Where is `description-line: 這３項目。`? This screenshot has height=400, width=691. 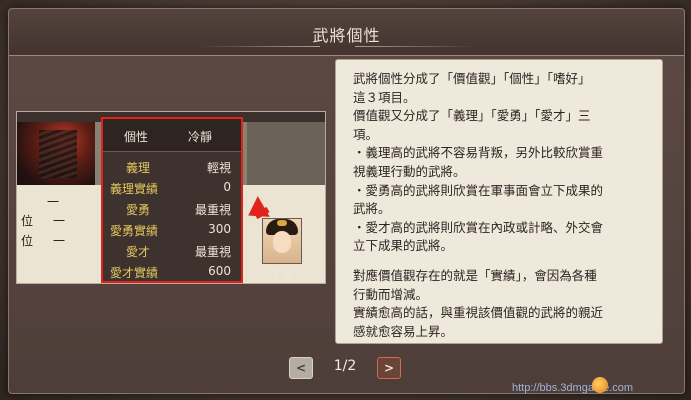 description-line: 這３項目。 is located at coordinates (384, 97).